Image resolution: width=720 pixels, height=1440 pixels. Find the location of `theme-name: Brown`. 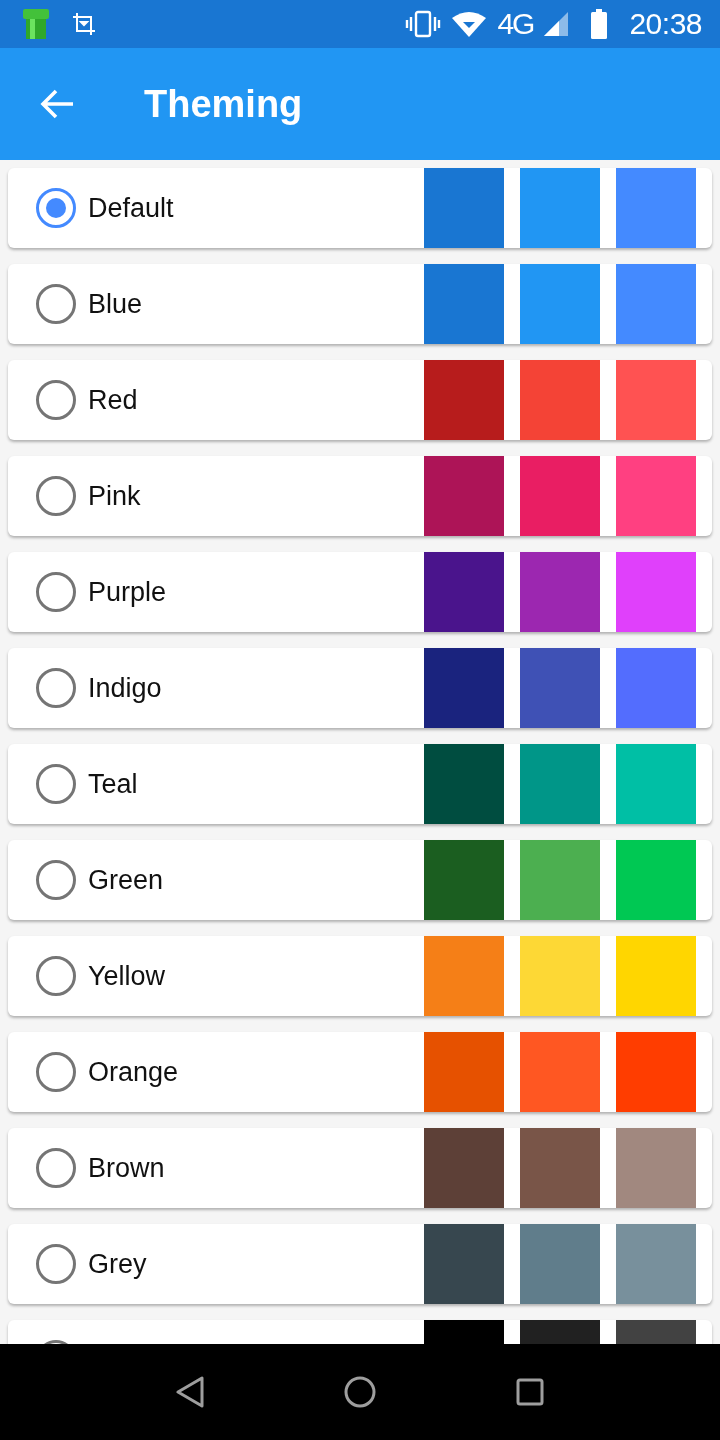

theme-name: Brown is located at coordinates (126, 1168).